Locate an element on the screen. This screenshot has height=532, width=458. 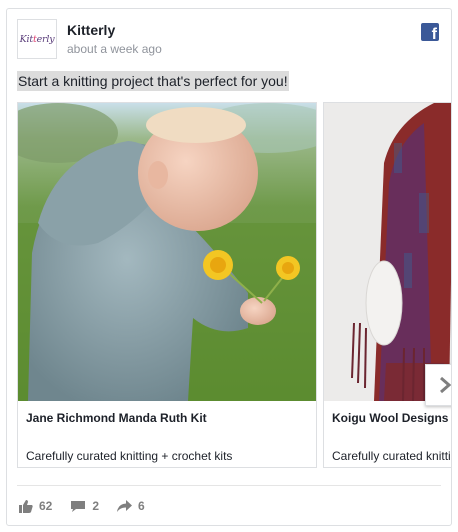
share-icon is located at coordinates (125, 505).